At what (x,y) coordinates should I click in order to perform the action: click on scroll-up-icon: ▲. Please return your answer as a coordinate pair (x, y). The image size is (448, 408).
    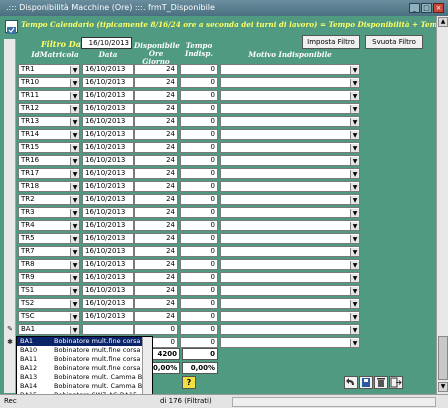
    Looking at the image, I should click on (443, 22).